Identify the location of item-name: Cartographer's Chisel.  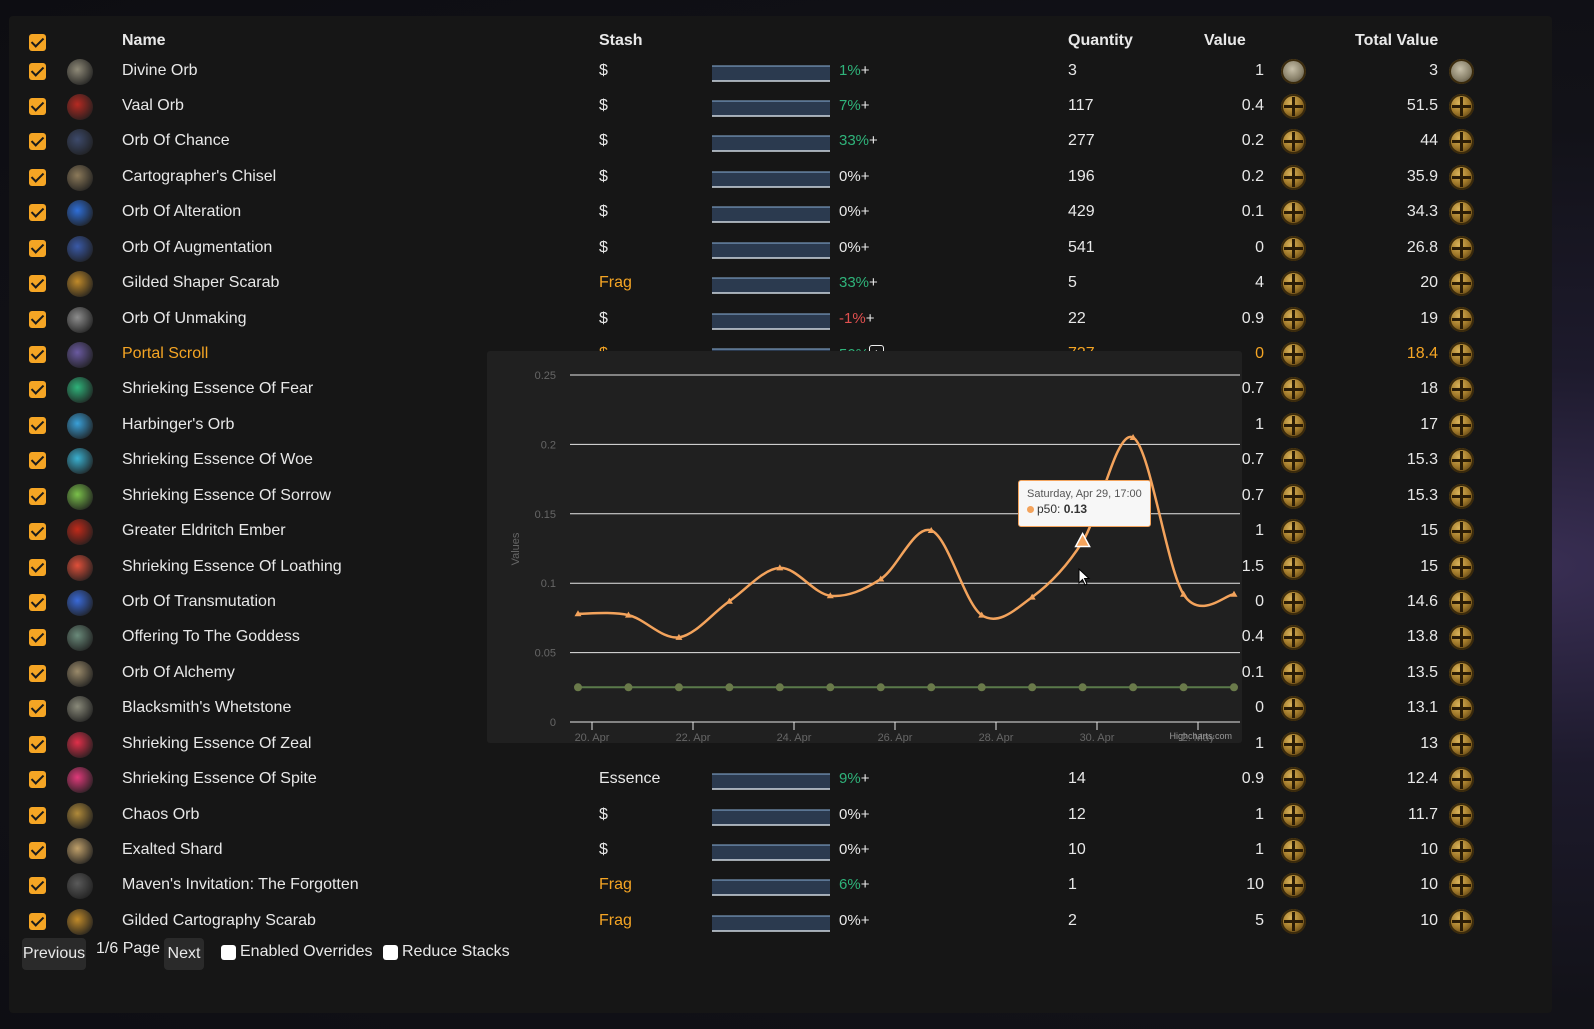
(199, 177).